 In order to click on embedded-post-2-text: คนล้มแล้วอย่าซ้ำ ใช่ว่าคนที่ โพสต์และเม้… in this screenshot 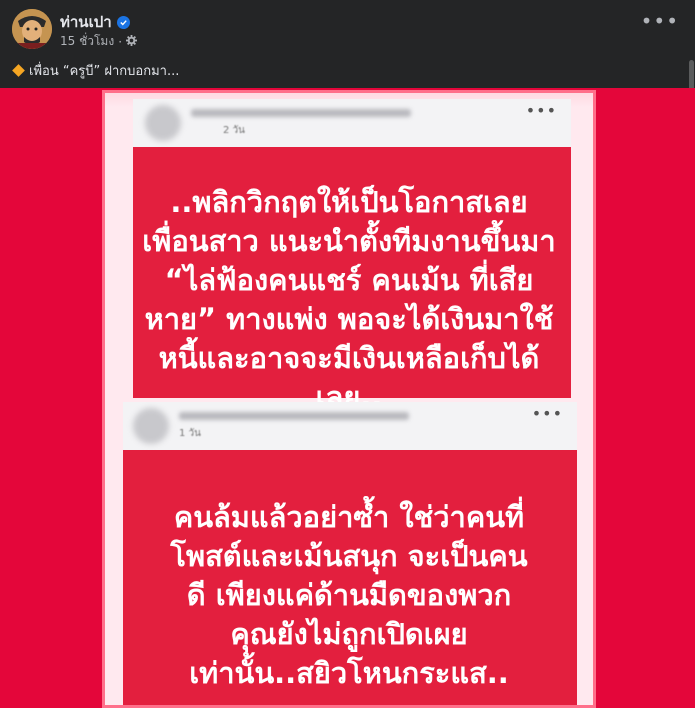, I will do `click(349, 595)`.